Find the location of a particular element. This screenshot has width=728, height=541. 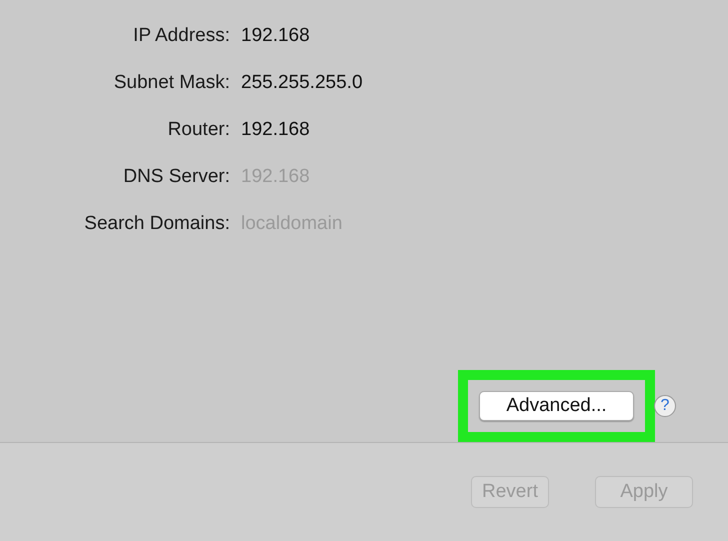

field-label: IP Address: is located at coordinates (181, 36).